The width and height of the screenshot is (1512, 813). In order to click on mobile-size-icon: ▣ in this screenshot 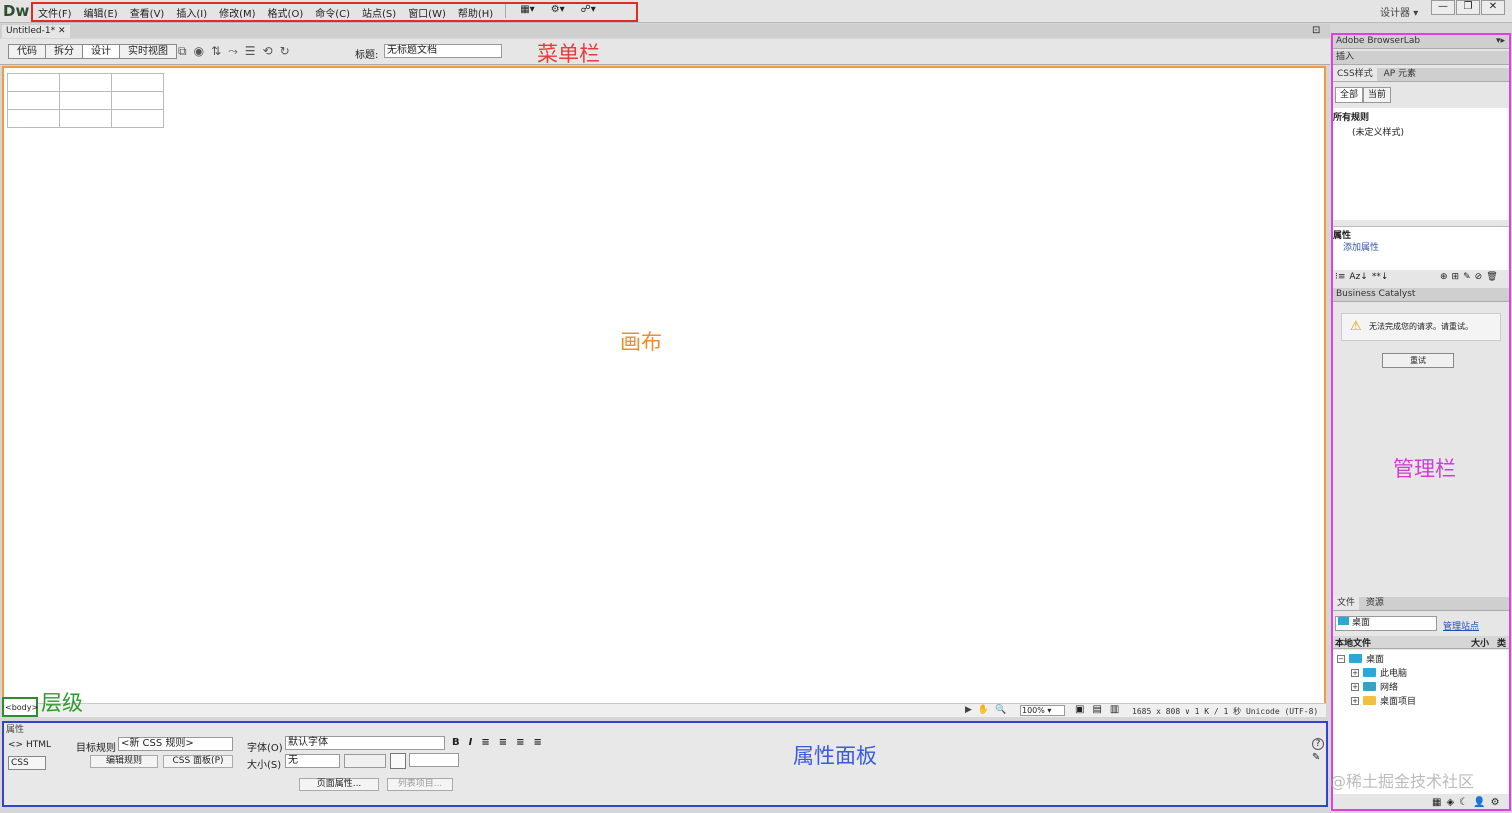, I will do `click(1079, 709)`.